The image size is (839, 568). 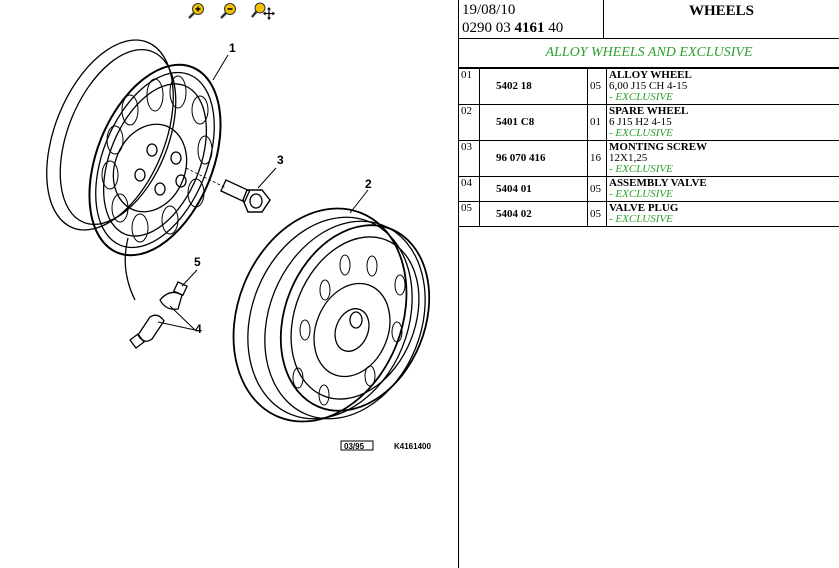 I want to click on part-number: 5404 01, so click(x=533, y=189).